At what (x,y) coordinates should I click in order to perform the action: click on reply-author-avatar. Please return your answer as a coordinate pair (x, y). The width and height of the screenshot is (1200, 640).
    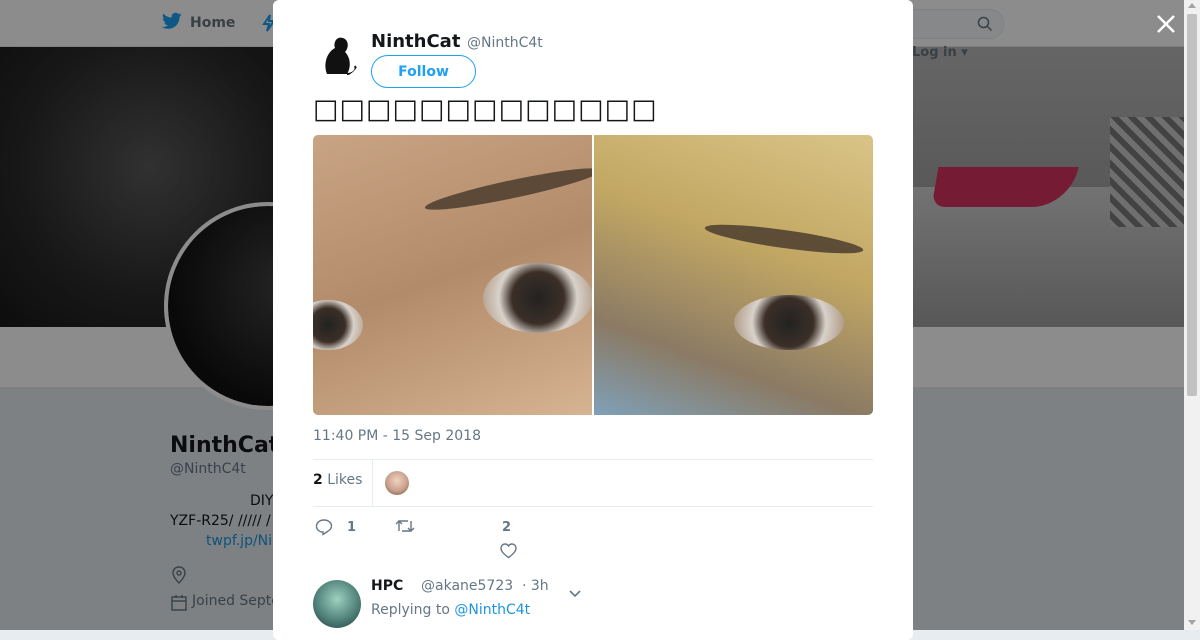
    Looking at the image, I should click on (337, 604).